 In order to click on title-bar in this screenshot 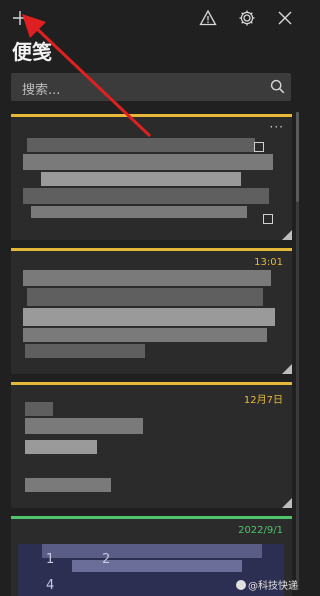, I will do `click(152, 17)`.